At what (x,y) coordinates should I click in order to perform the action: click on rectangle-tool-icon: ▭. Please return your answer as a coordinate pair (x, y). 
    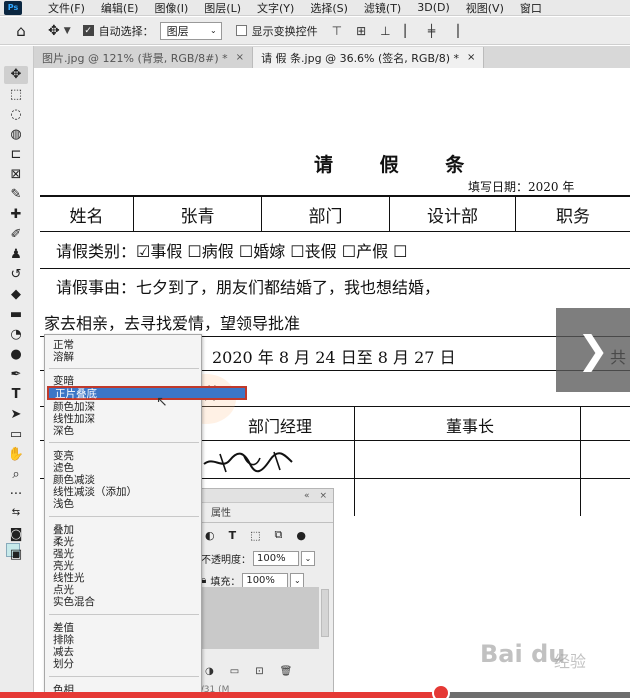
    Looking at the image, I should click on (16, 435).